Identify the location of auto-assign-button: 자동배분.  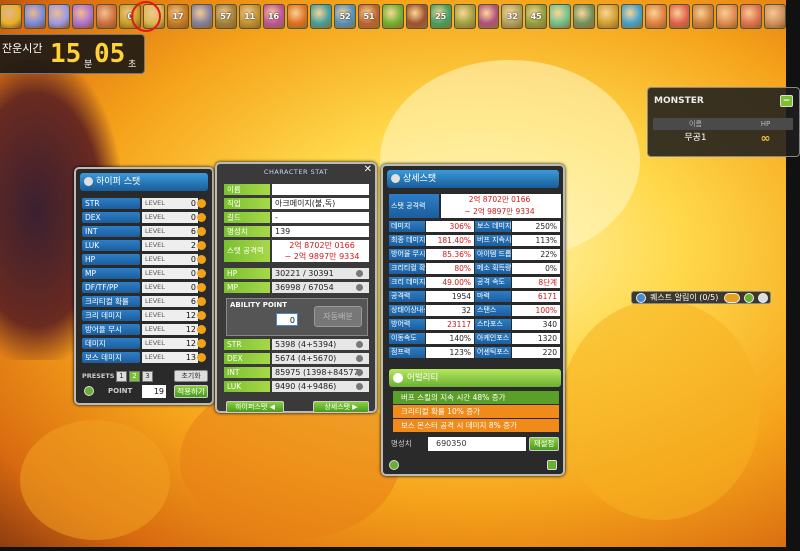
(338, 316).